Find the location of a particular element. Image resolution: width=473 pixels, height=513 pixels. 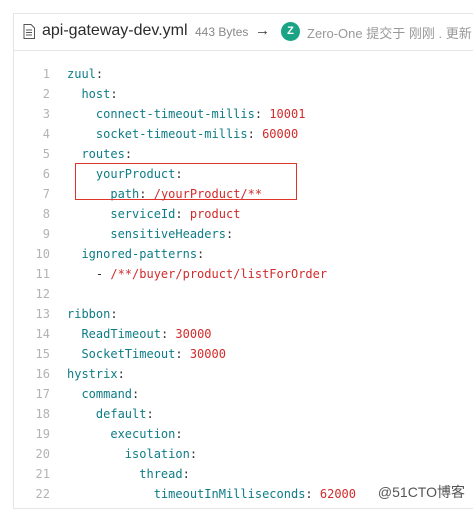

file-icon is located at coordinates (29, 31).